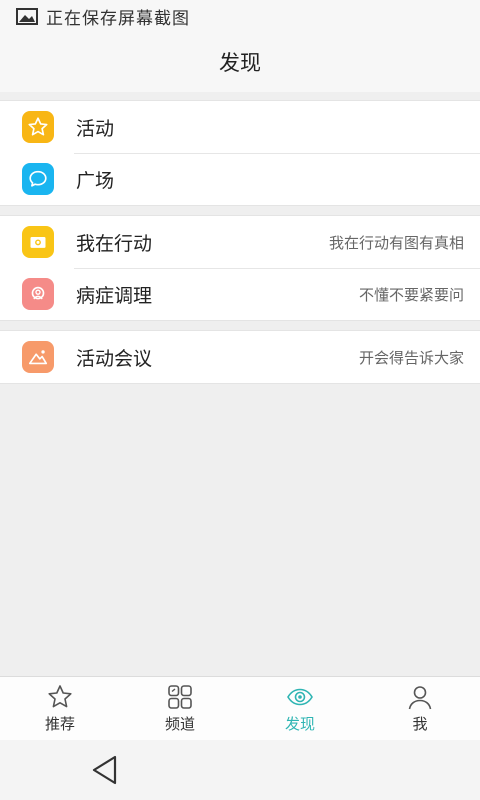 The width and height of the screenshot is (480, 800). I want to click on tab-discover: 发现, so click(300, 708).